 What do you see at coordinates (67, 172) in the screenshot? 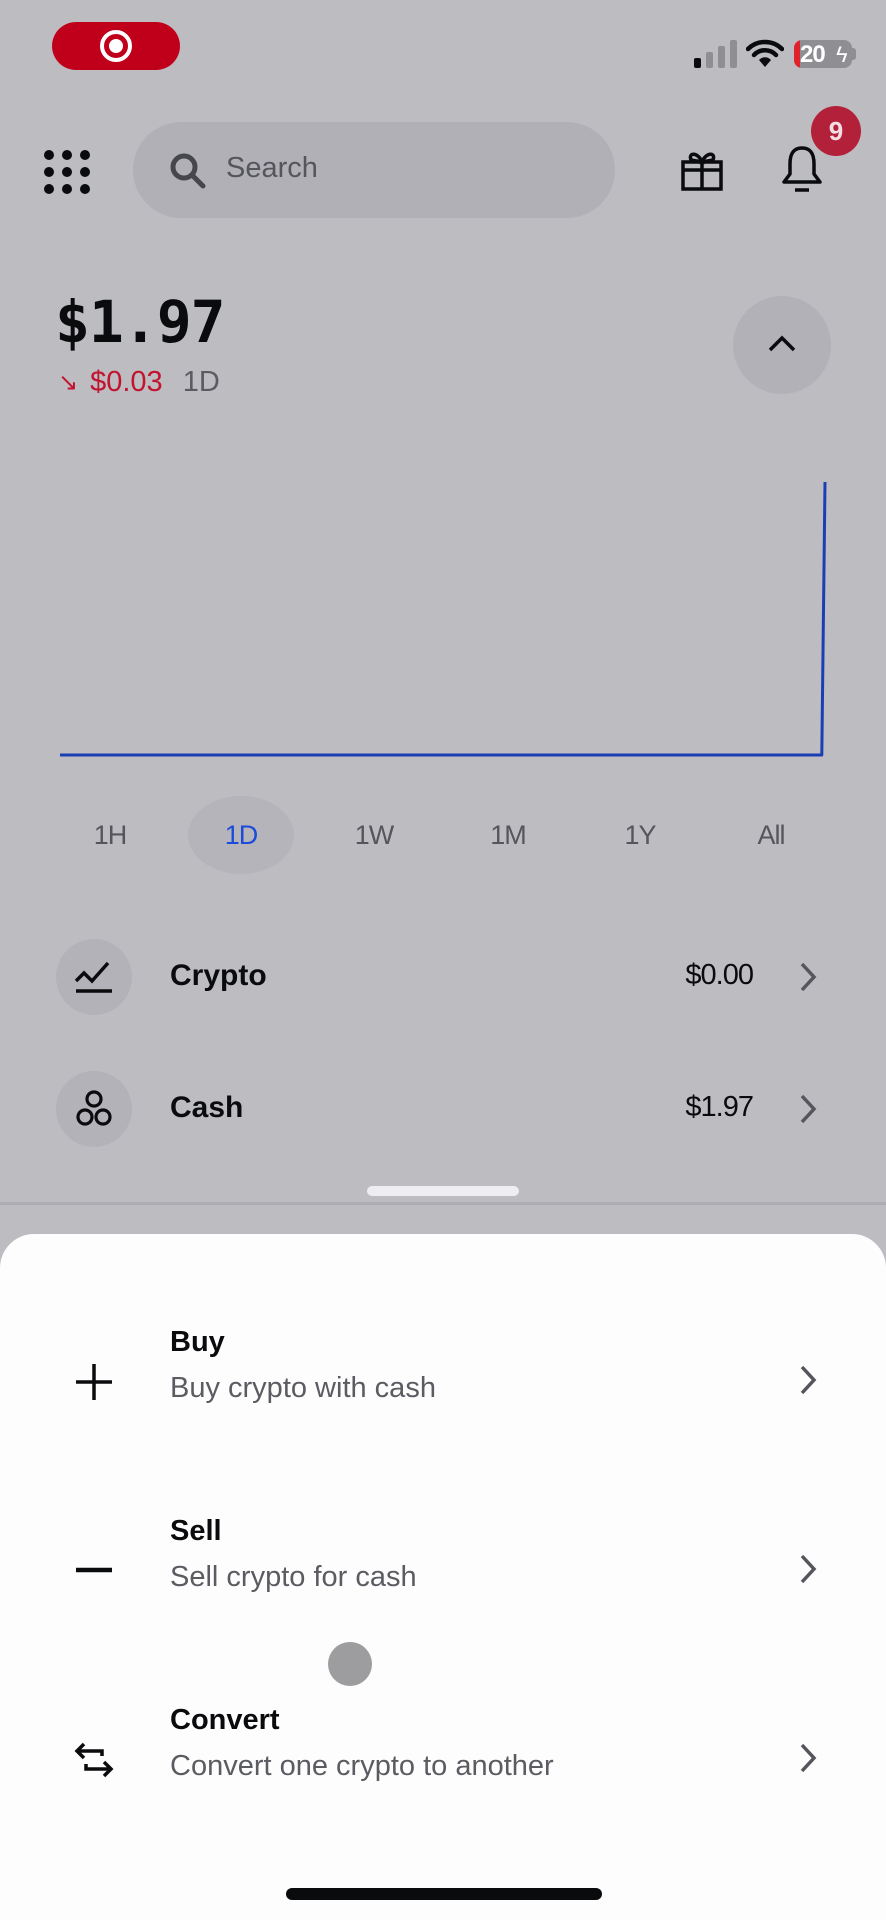
I see `apps-grid-icon` at bounding box center [67, 172].